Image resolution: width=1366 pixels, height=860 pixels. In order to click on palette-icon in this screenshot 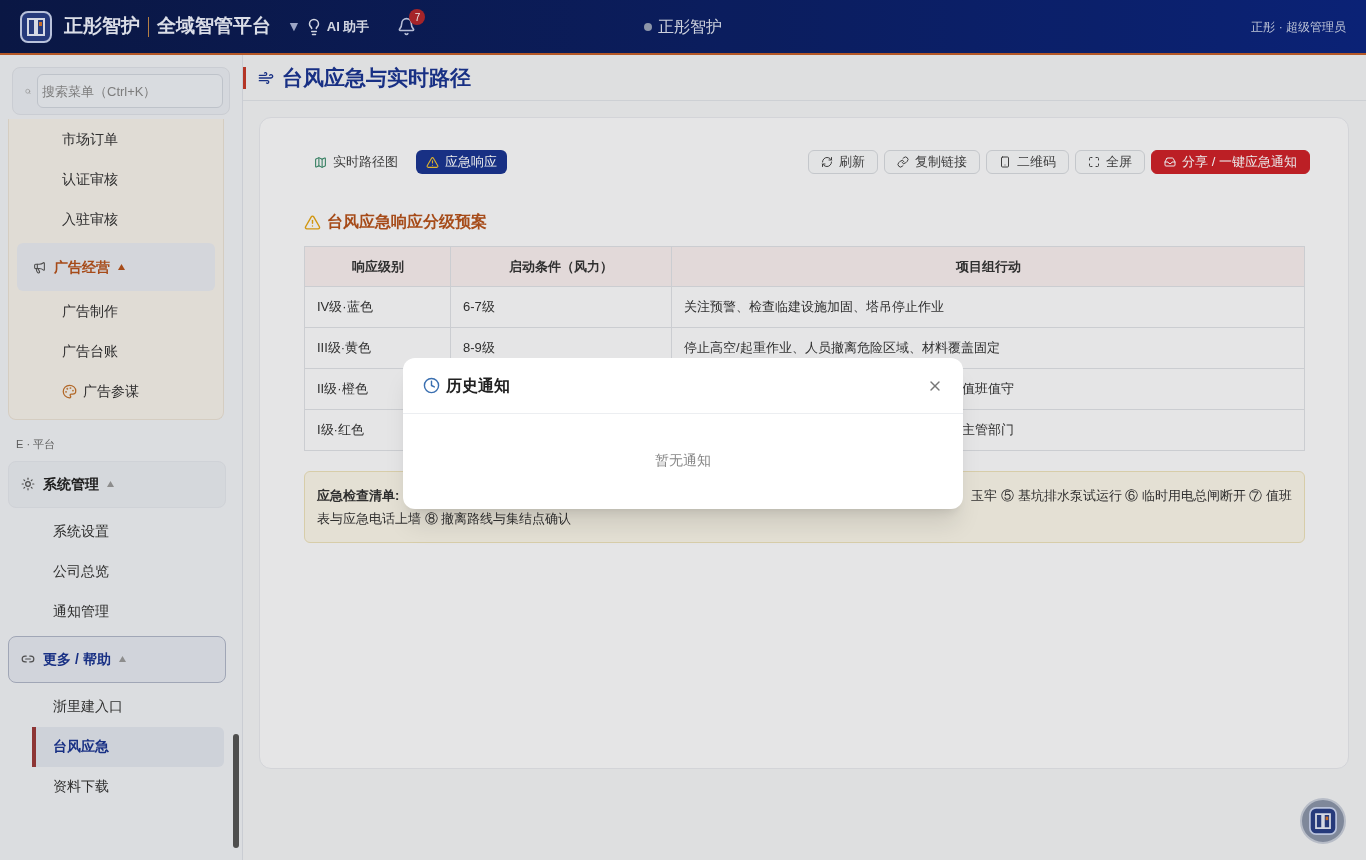, I will do `click(69, 391)`.